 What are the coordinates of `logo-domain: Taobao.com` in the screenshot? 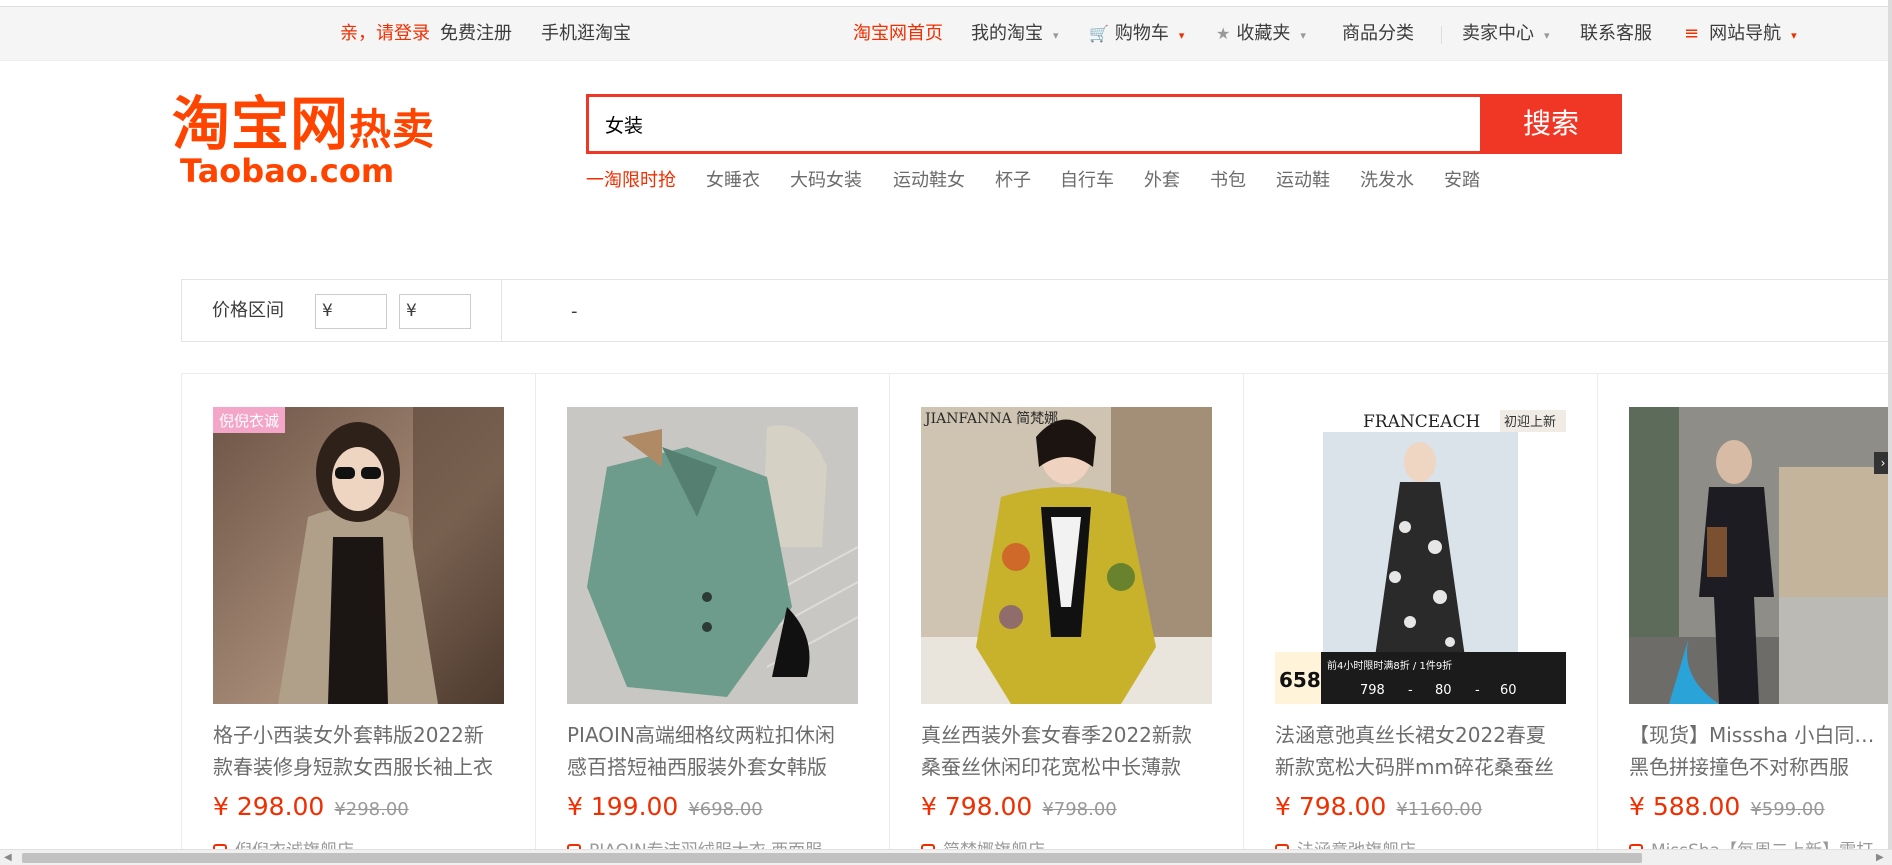 It's located at (287, 171).